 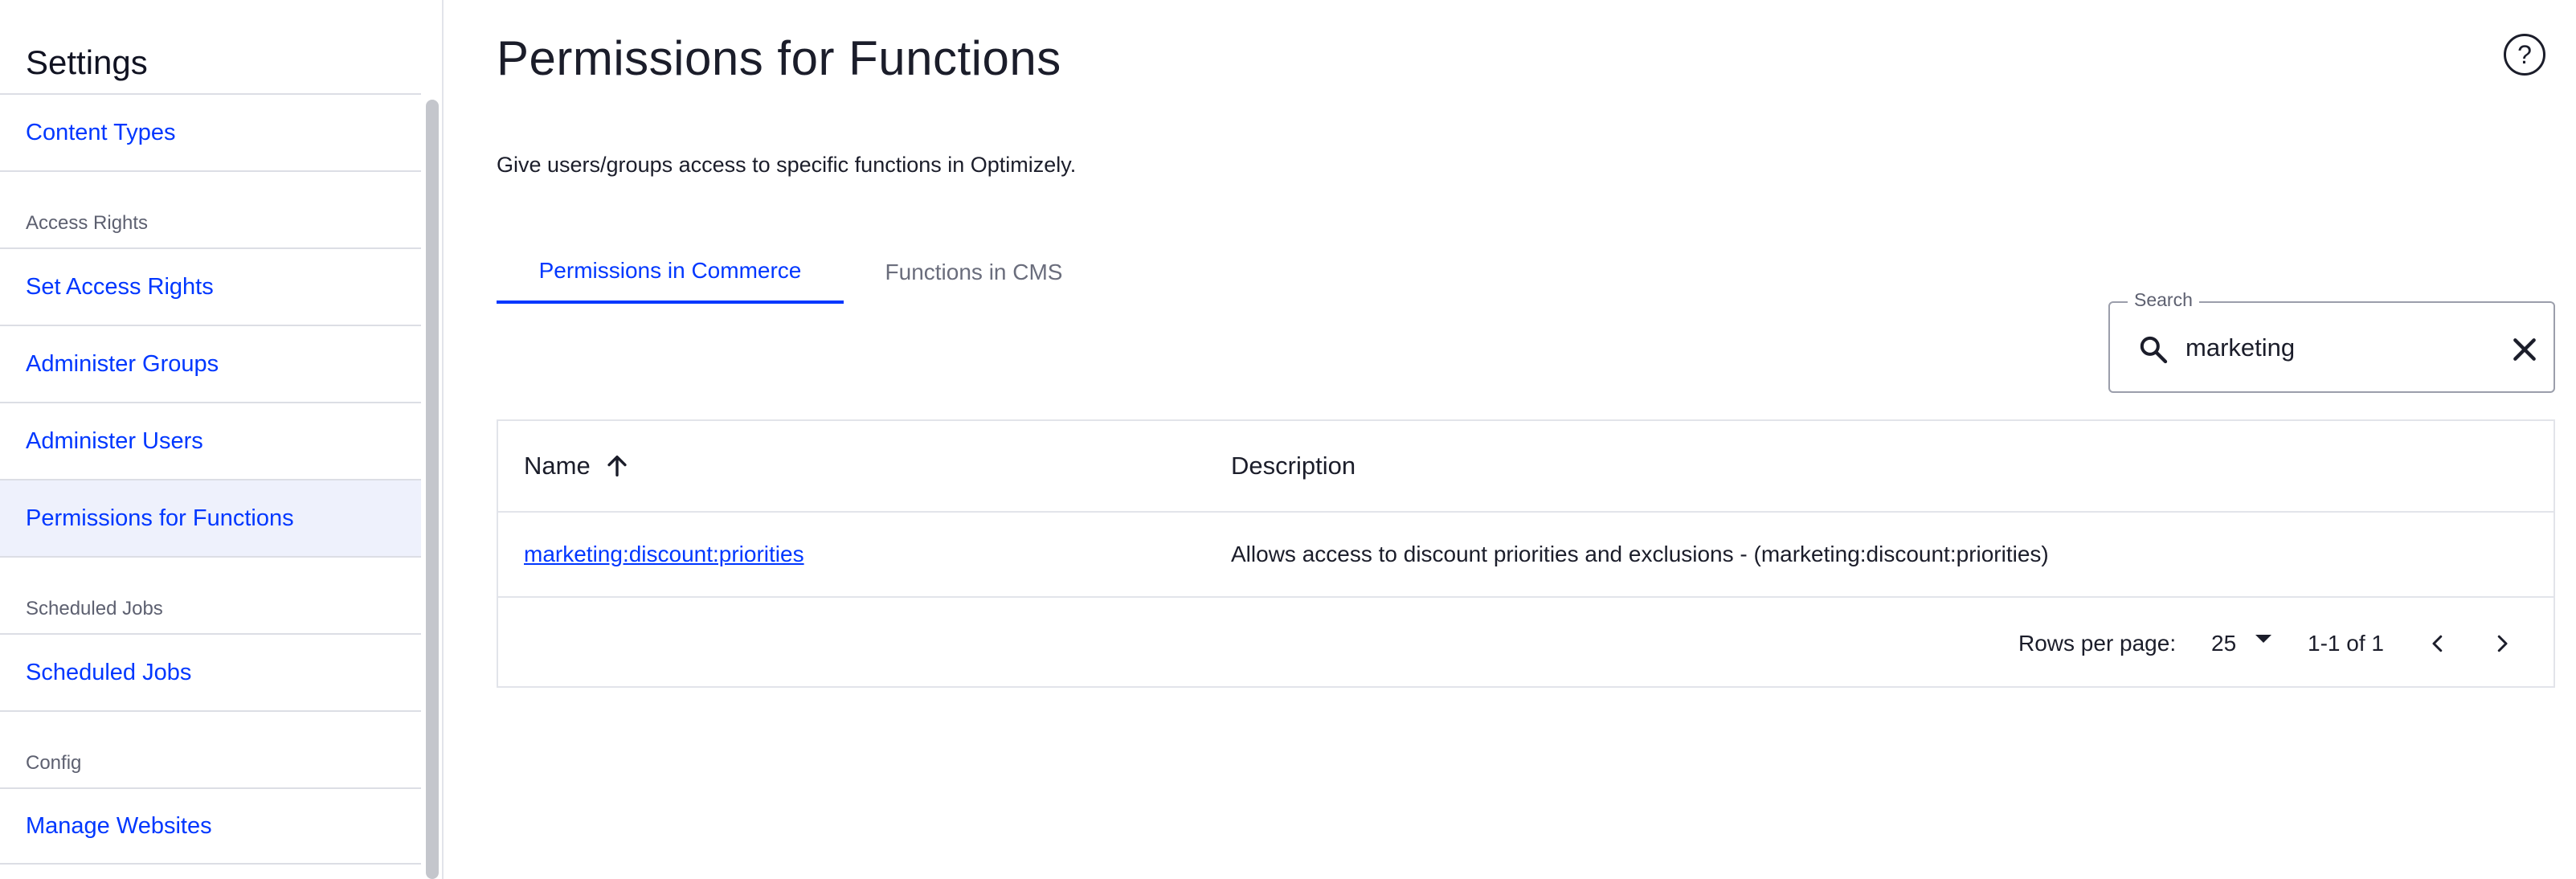 What do you see at coordinates (2524, 55) in the screenshot?
I see `help-icon: ?` at bounding box center [2524, 55].